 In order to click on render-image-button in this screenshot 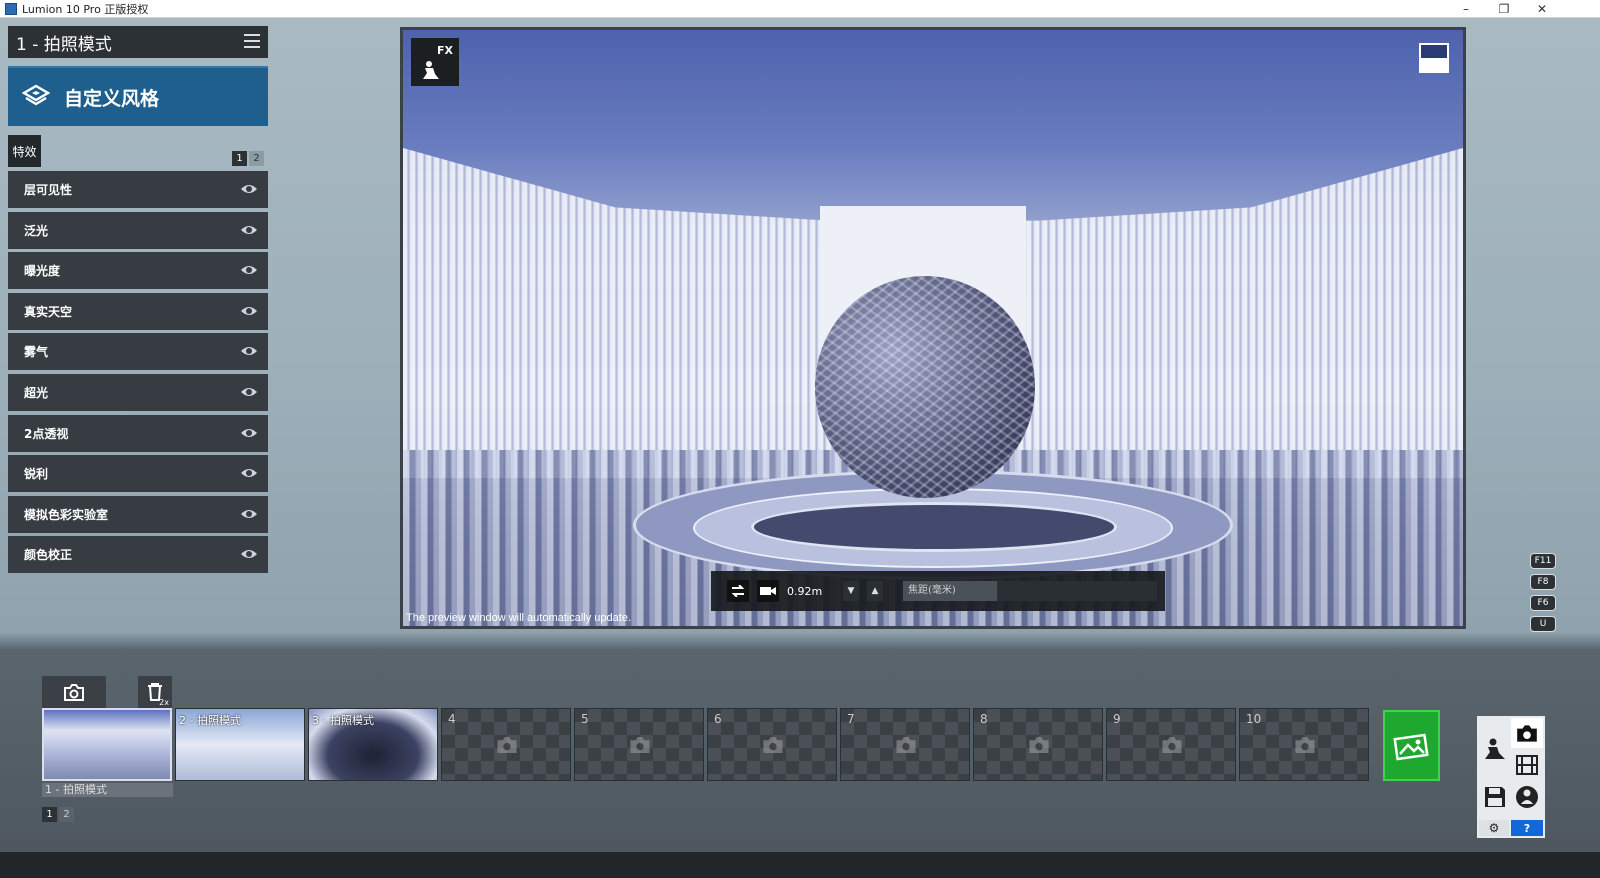, I will do `click(1411, 745)`.